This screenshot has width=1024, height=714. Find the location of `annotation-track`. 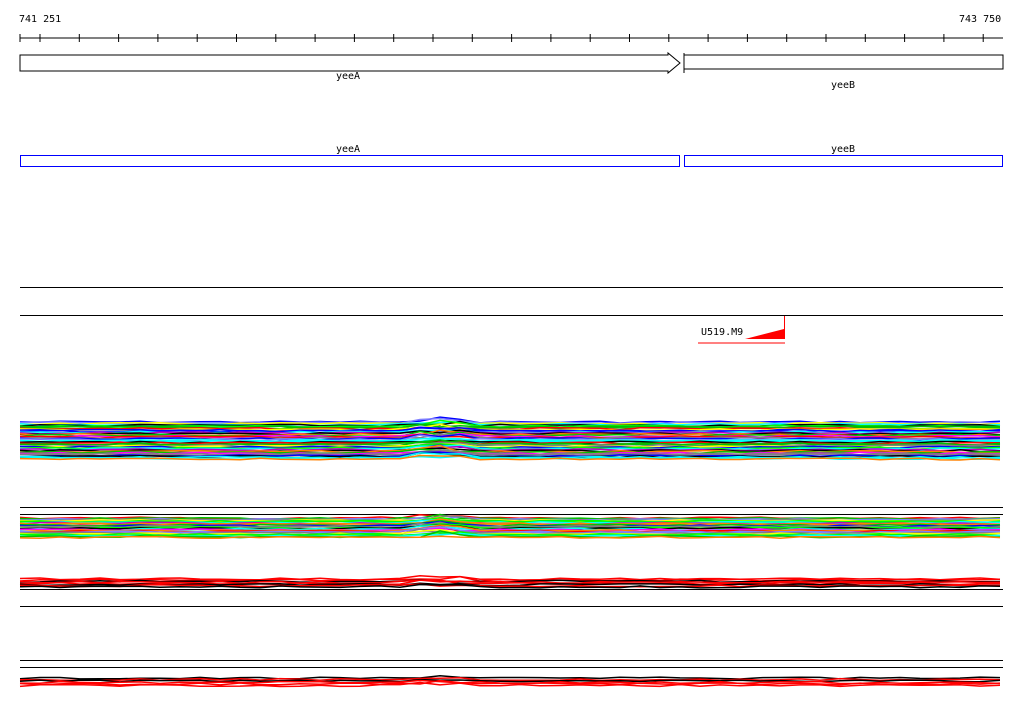

annotation-track is located at coordinates (511, 161).